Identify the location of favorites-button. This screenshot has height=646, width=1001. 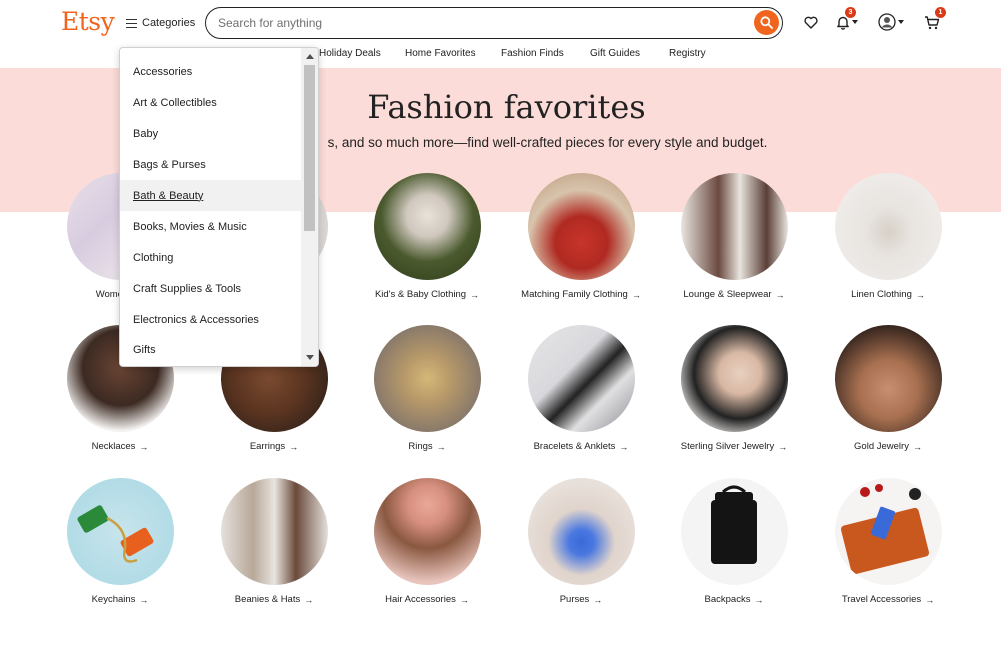
(811, 22).